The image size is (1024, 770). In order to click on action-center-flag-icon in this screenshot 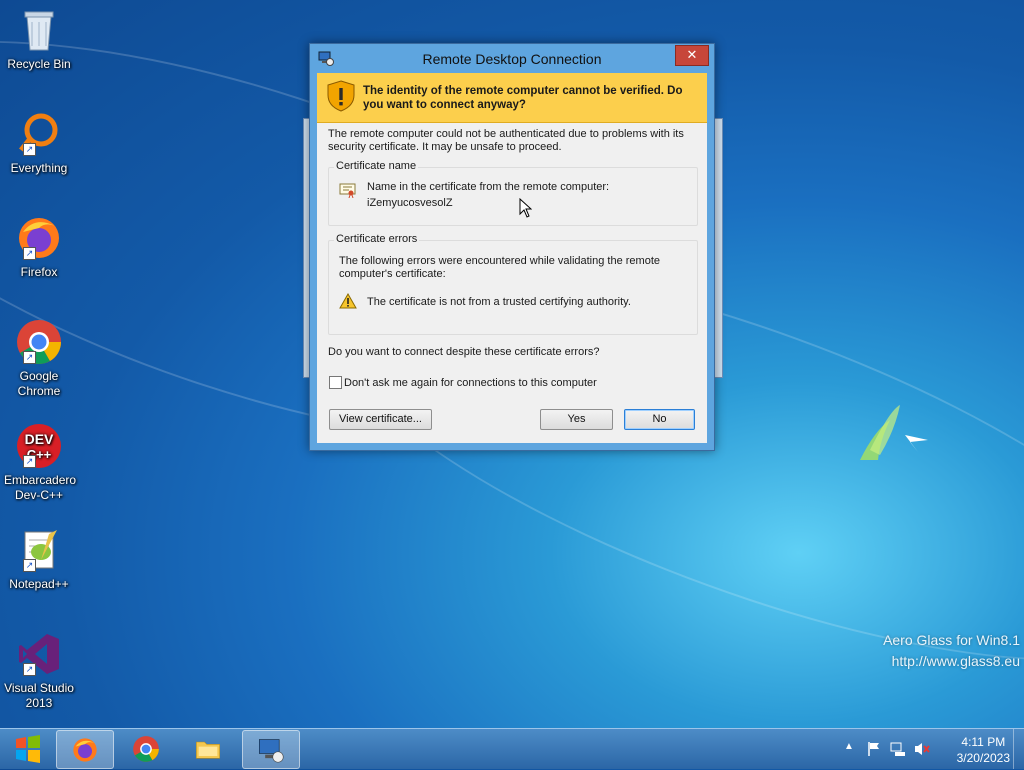, I will do `click(874, 749)`.